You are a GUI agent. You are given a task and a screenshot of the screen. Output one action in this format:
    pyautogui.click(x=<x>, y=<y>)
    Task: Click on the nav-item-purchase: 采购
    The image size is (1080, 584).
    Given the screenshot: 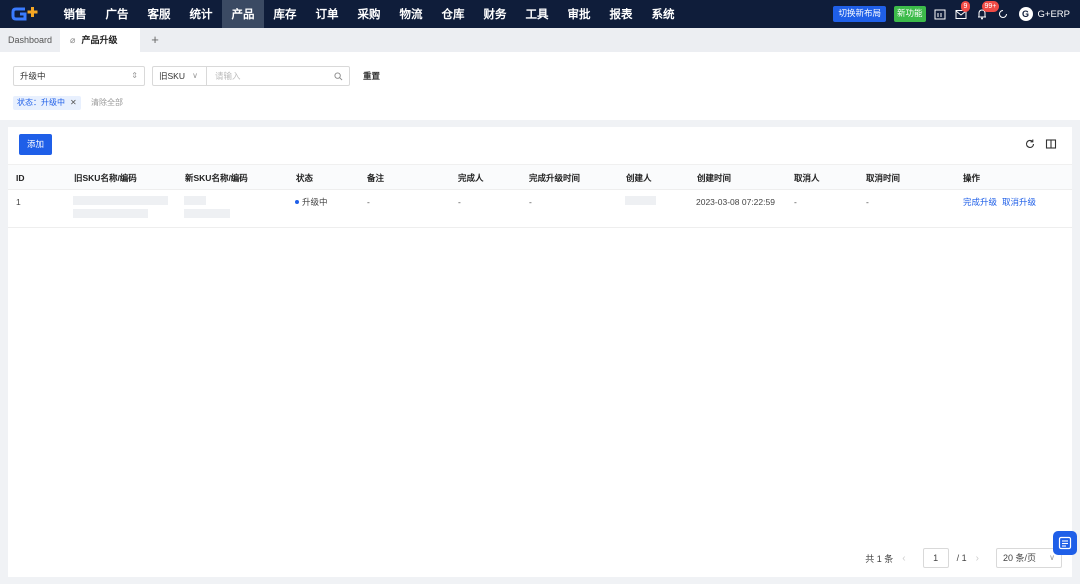 What is the action you would take?
    pyautogui.click(x=369, y=14)
    